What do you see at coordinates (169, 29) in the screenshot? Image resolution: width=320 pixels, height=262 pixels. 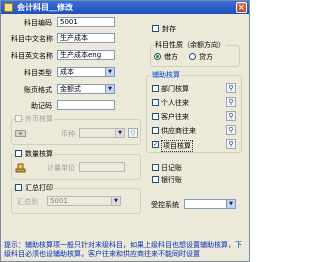 I see `seal-label: 封存` at bounding box center [169, 29].